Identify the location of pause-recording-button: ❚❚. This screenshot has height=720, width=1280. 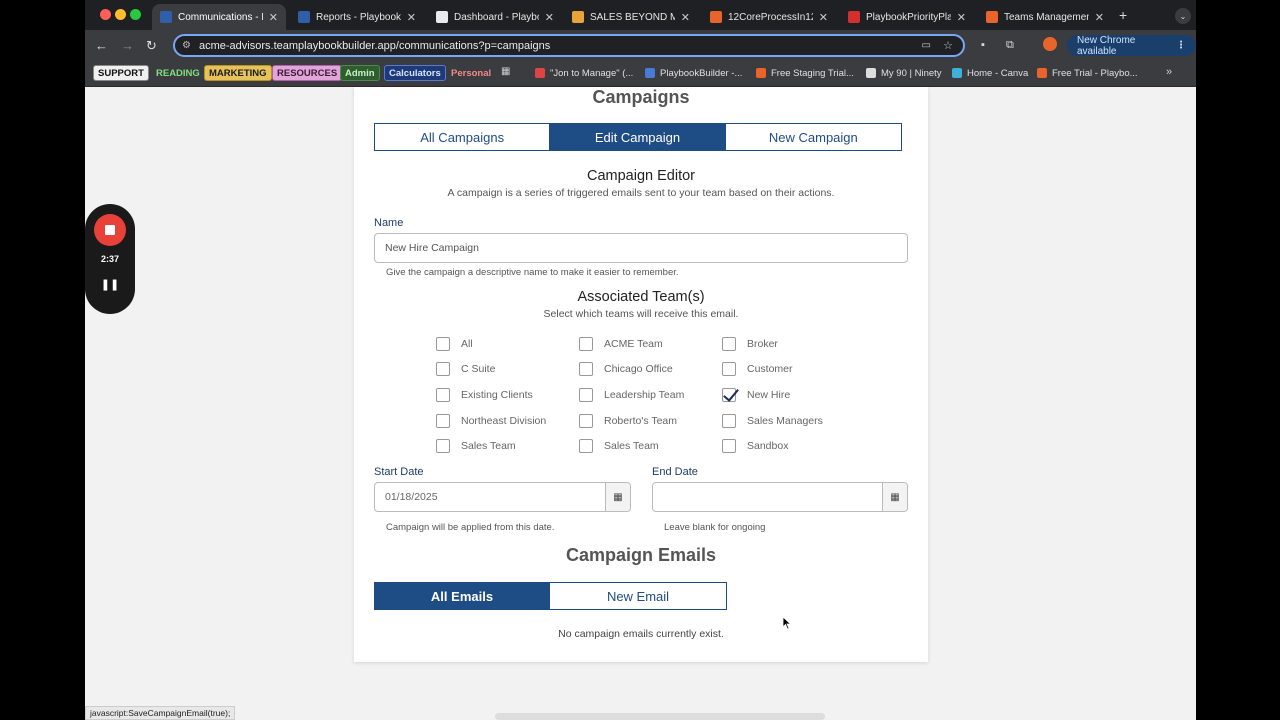
(110, 284).